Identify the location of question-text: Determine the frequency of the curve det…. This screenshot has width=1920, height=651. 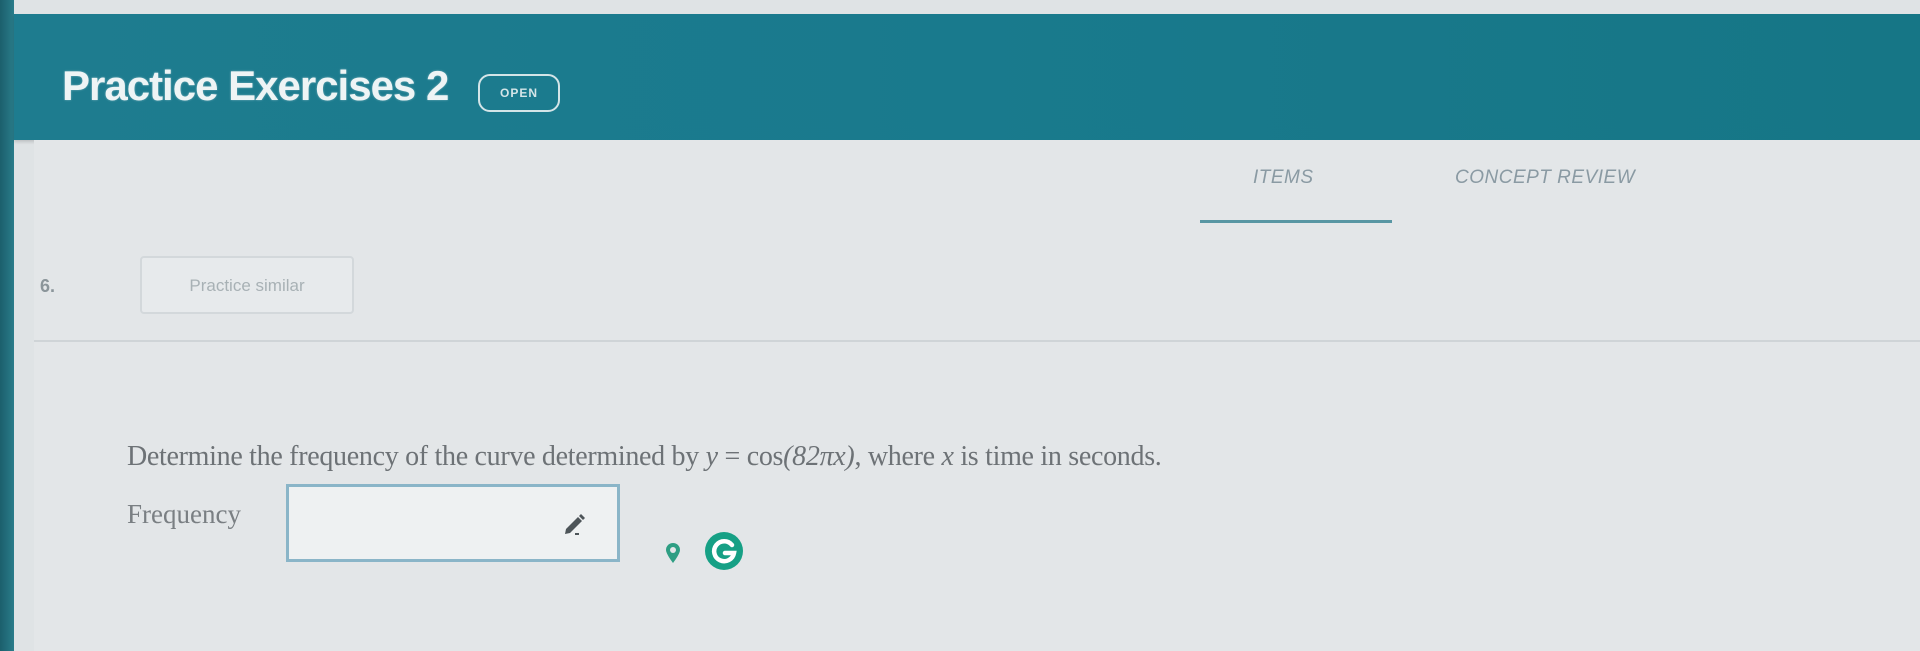
(644, 457).